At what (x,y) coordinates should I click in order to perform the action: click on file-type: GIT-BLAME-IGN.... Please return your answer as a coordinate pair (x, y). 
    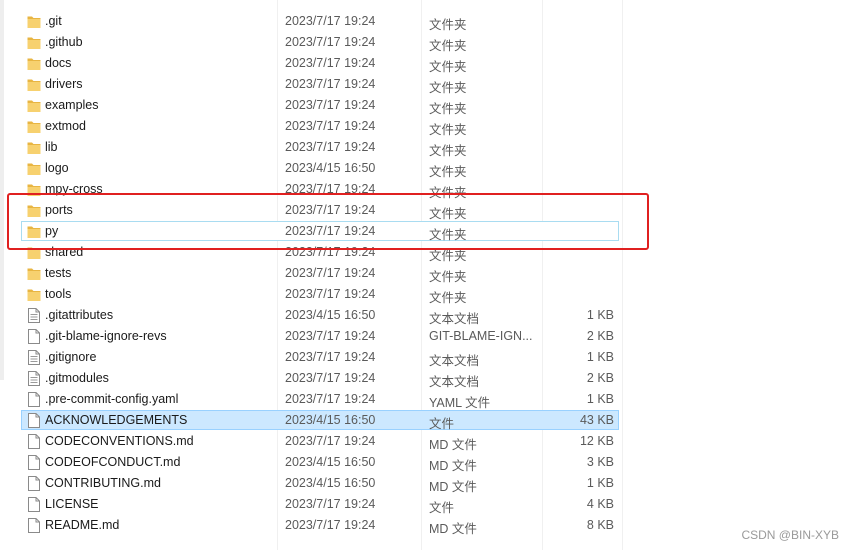
    Looking at the image, I should click on (481, 336).